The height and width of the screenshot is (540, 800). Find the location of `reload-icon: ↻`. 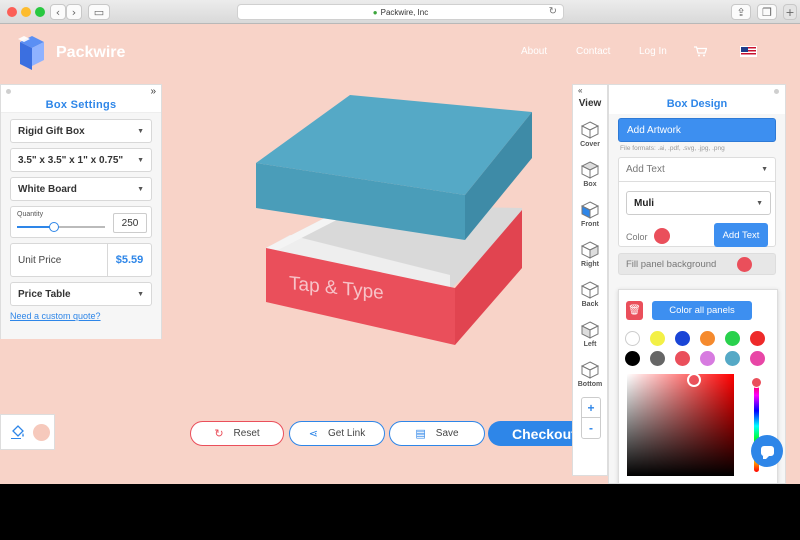

reload-icon: ↻ is located at coordinates (553, 11).